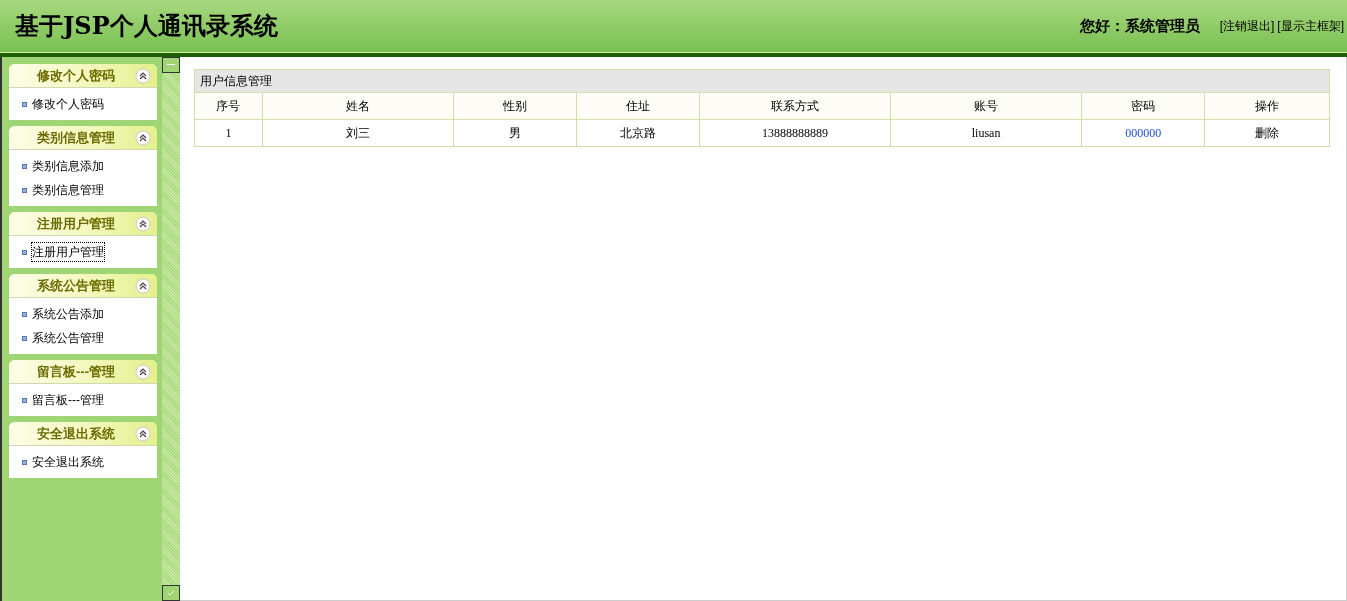 Image resolution: width=1347 pixels, height=601 pixels. Describe the element at coordinates (1266, 133) in the screenshot. I see `delete-link: 删除` at that location.